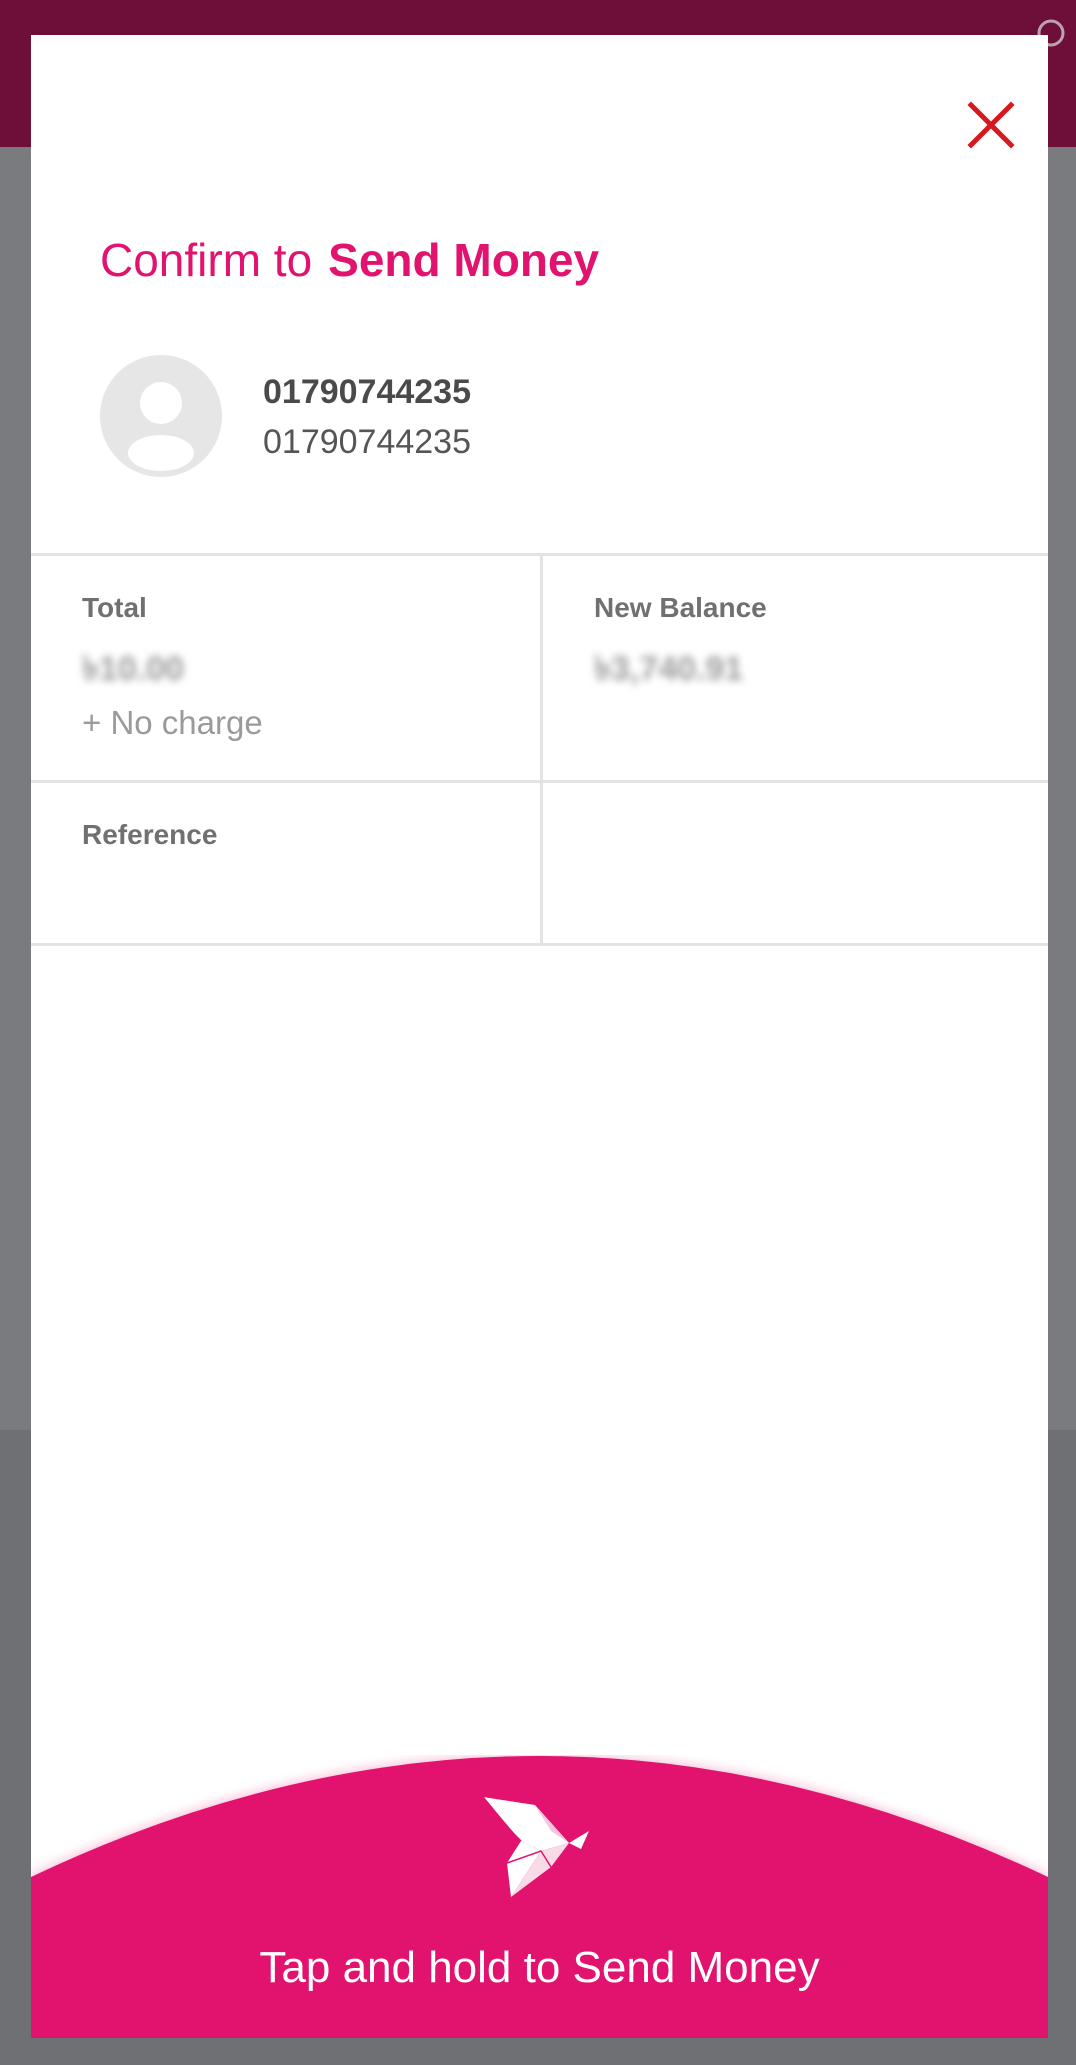 The image size is (1076, 2065). What do you see at coordinates (161, 426) in the screenshot?
I see `person-avatar-icon` at bounding box center [161, 426].